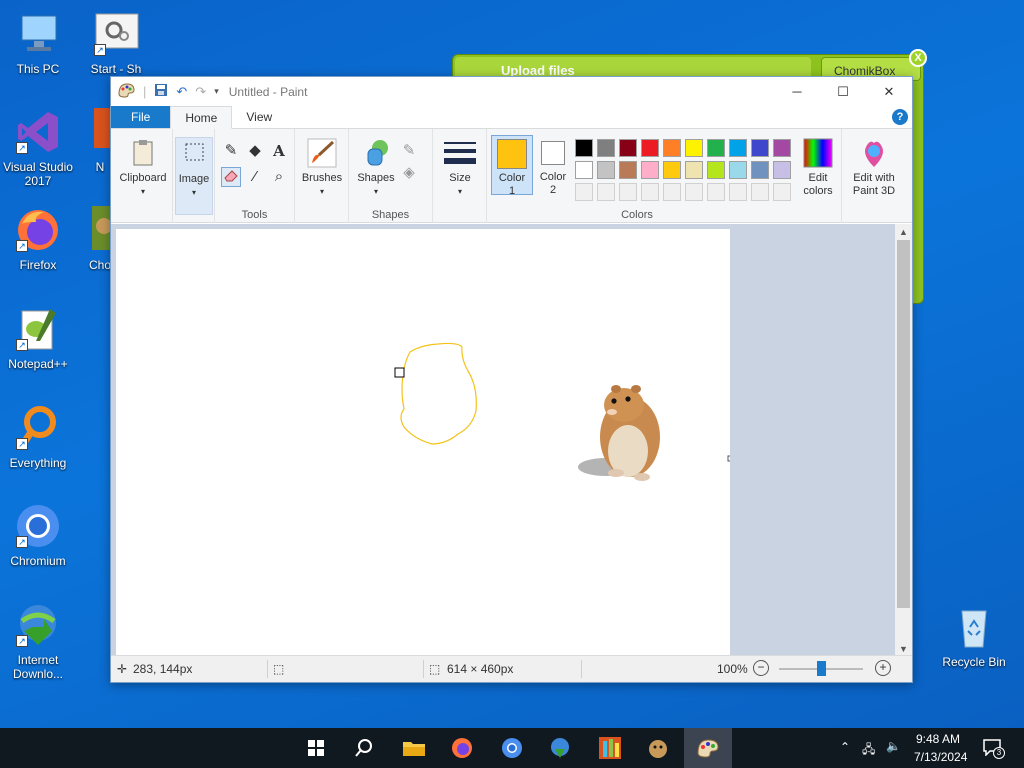  I want to click on minimize-button: ─, so click(797, 91).